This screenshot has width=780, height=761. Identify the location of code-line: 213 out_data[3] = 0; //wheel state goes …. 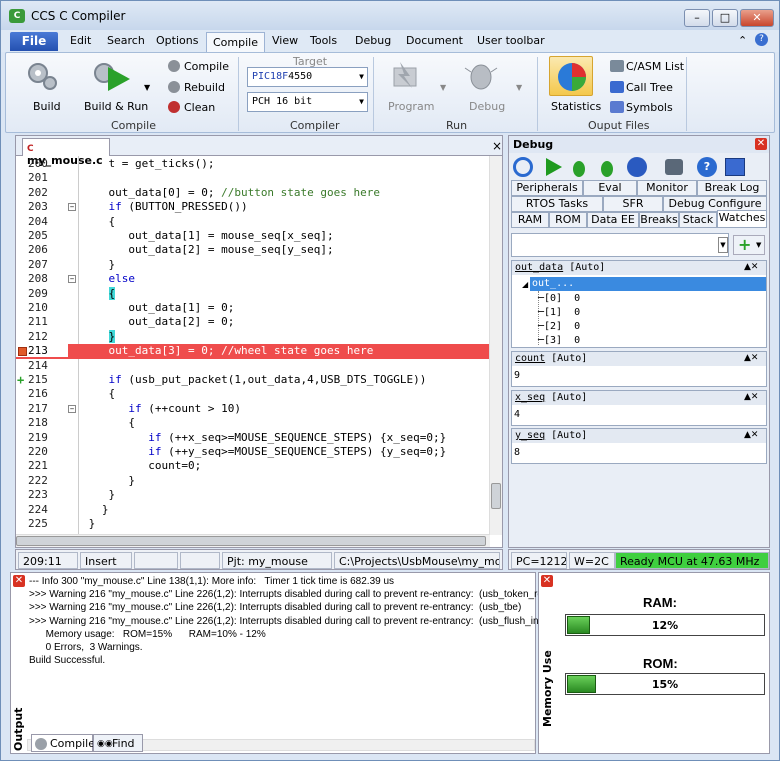
(253, 351).